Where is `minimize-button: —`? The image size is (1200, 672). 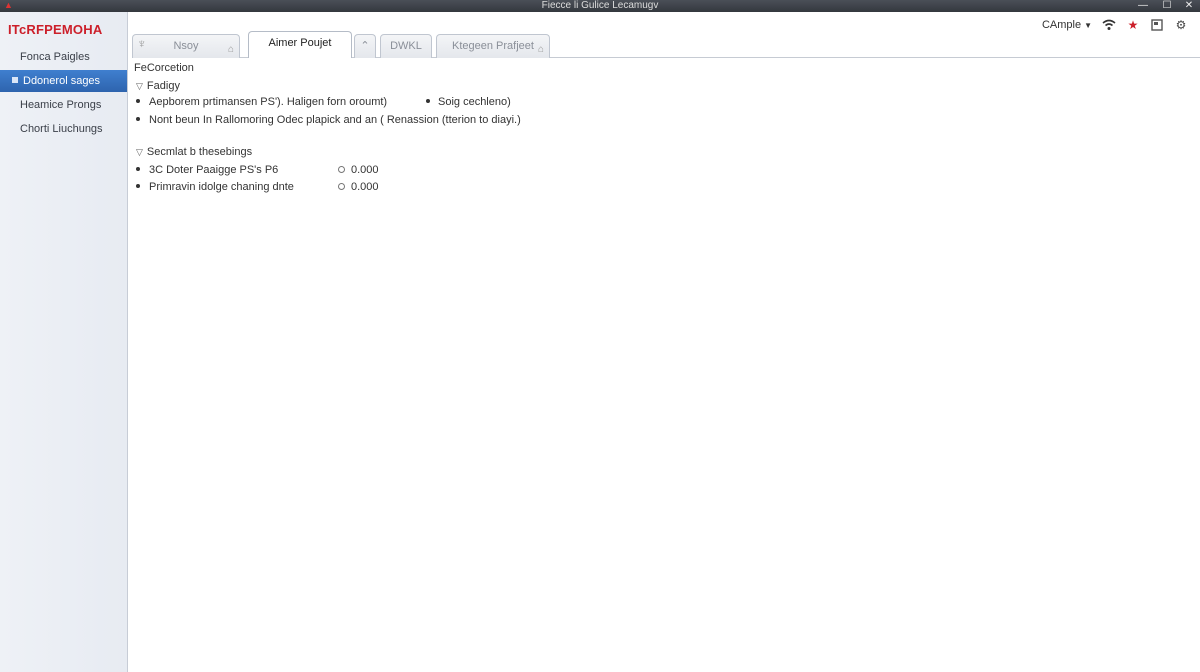 minimize-button: — is located at coordinates (1143, 6).